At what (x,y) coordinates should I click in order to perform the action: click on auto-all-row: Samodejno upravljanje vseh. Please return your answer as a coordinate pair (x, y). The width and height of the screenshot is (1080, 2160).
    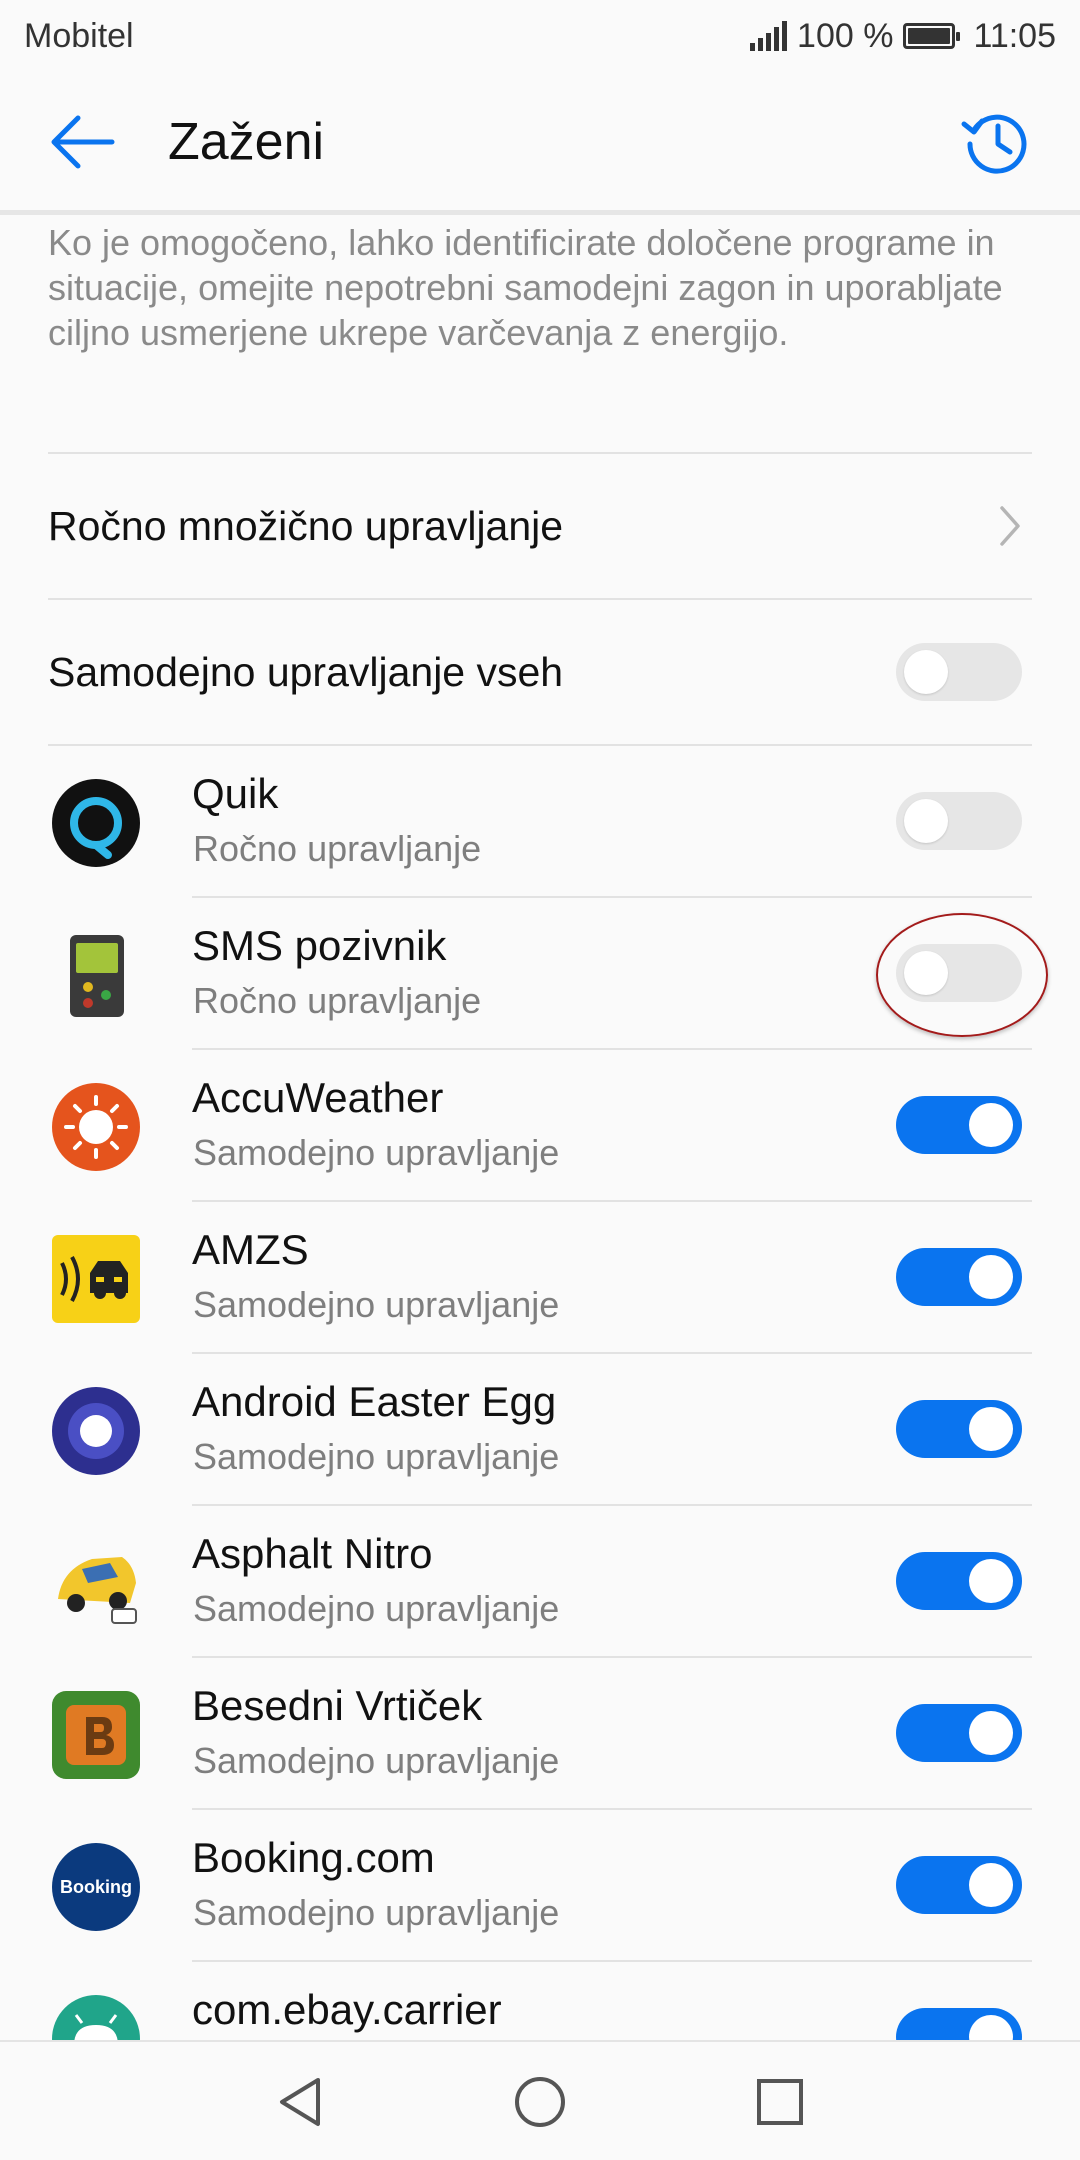
    Looking at the image, I should click on (540, 672).